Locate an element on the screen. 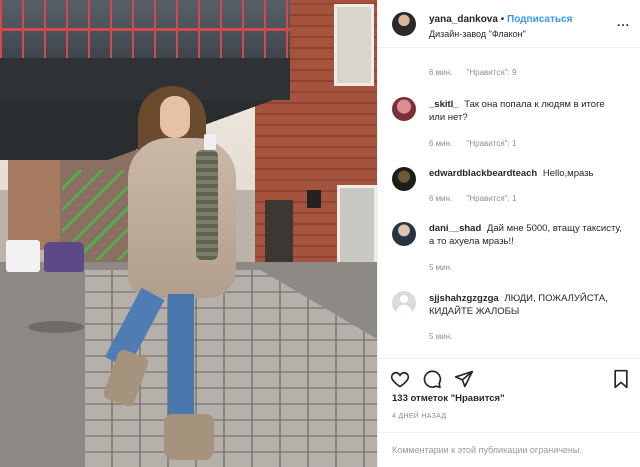 The width and height of the screenshot is (640, 467). photo-woman-face is located at coordinates (175, 117).